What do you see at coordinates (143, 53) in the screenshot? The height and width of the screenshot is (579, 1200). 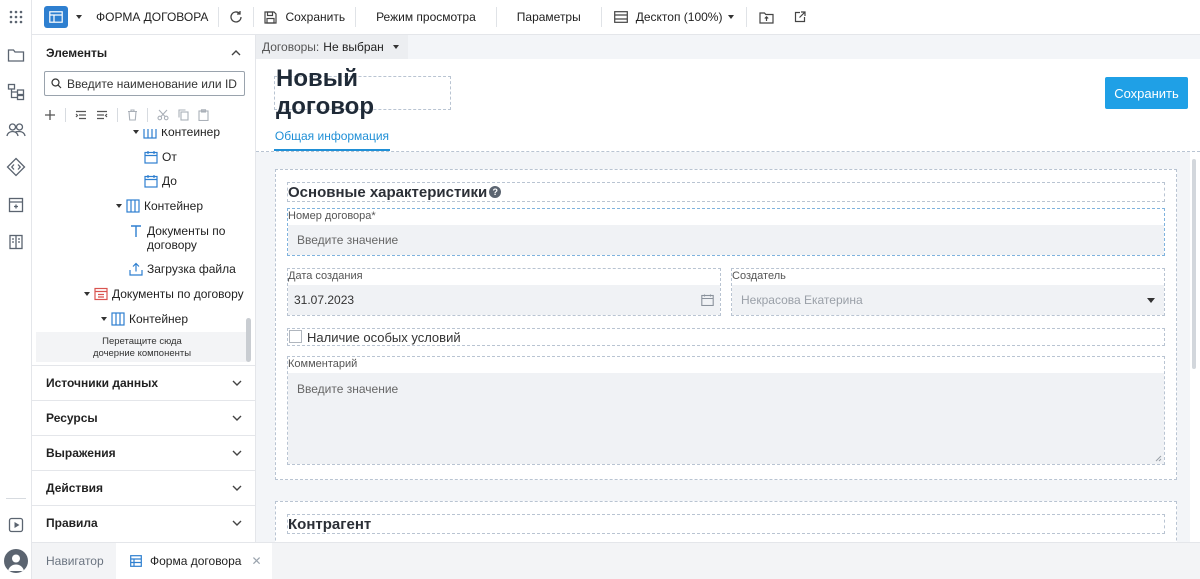 I see `elements-header: Элементы` at bounding box center [143, 53].